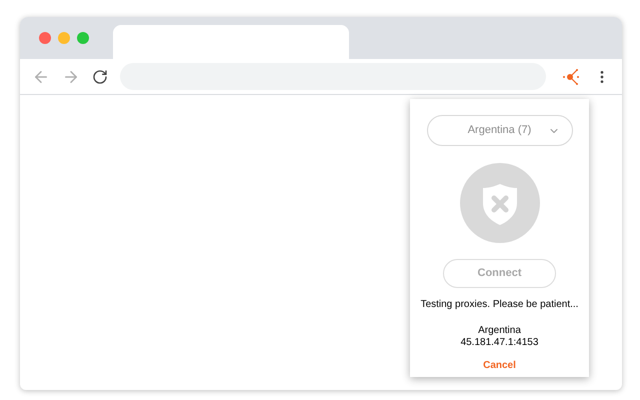  What do you see at coordinates (100, 76) in the screenshot?
I see `reload-icon` at bounding box center [100, 76].